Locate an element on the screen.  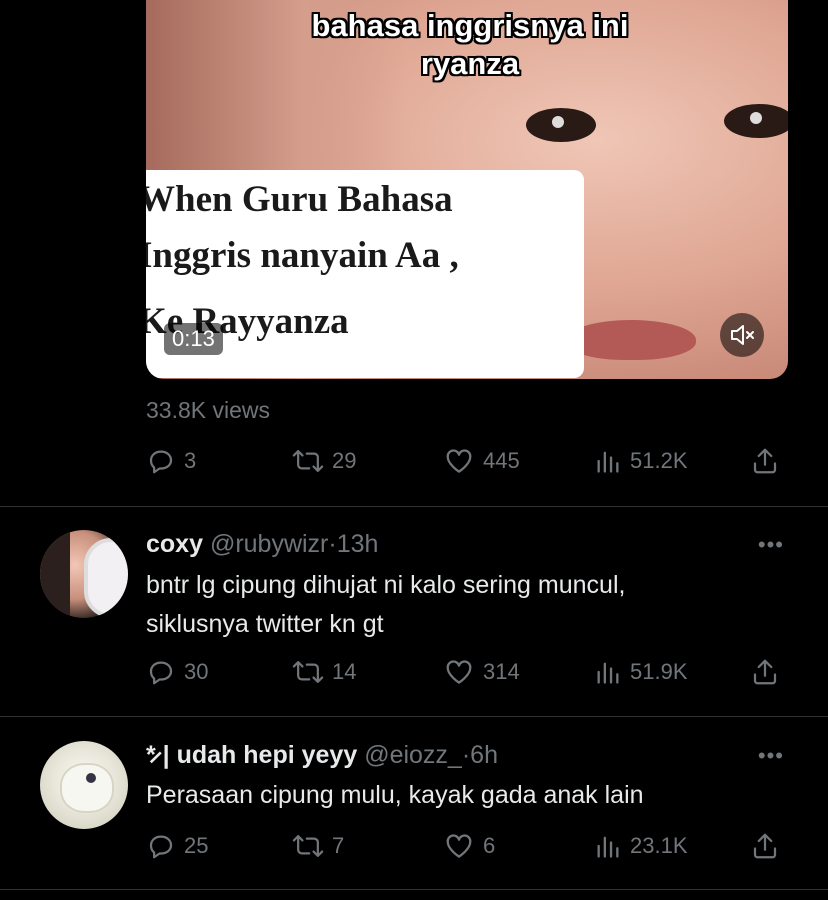
retweet-button: 14 is located at coordinates (324, 672).